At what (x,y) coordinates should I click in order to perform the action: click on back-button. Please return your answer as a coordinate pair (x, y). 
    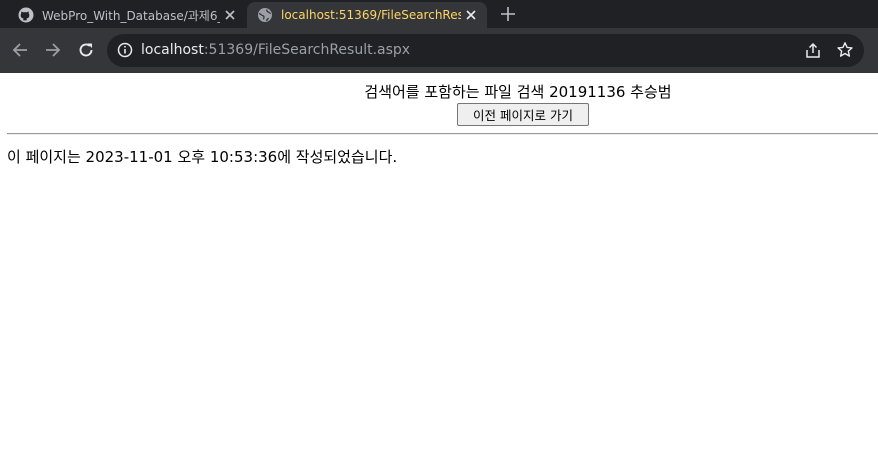
    Looking at the image, I should click on (20, 50).